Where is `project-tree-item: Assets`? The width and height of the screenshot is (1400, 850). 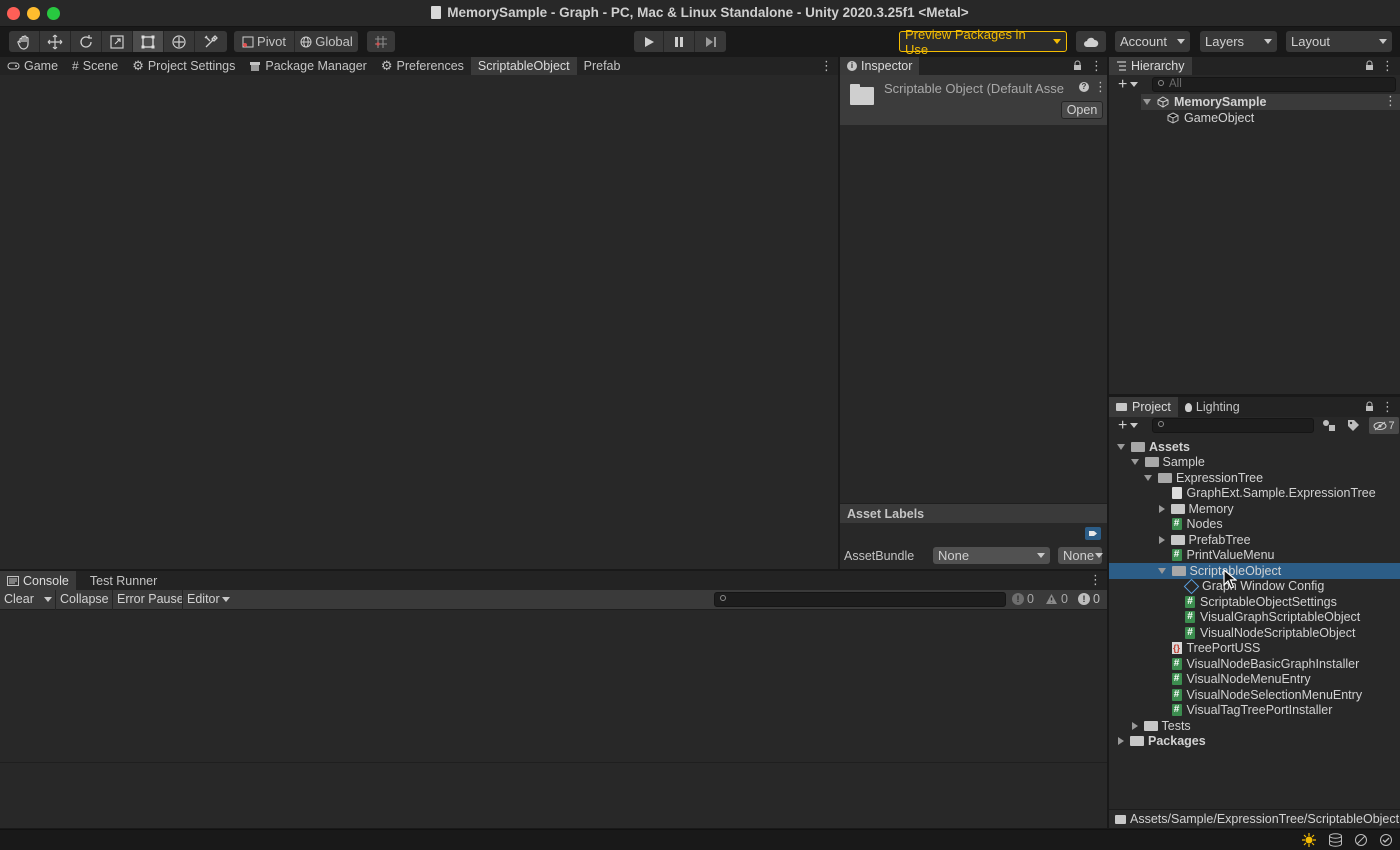
project-tree-item: Assets is located at coordinates (1254, 447).